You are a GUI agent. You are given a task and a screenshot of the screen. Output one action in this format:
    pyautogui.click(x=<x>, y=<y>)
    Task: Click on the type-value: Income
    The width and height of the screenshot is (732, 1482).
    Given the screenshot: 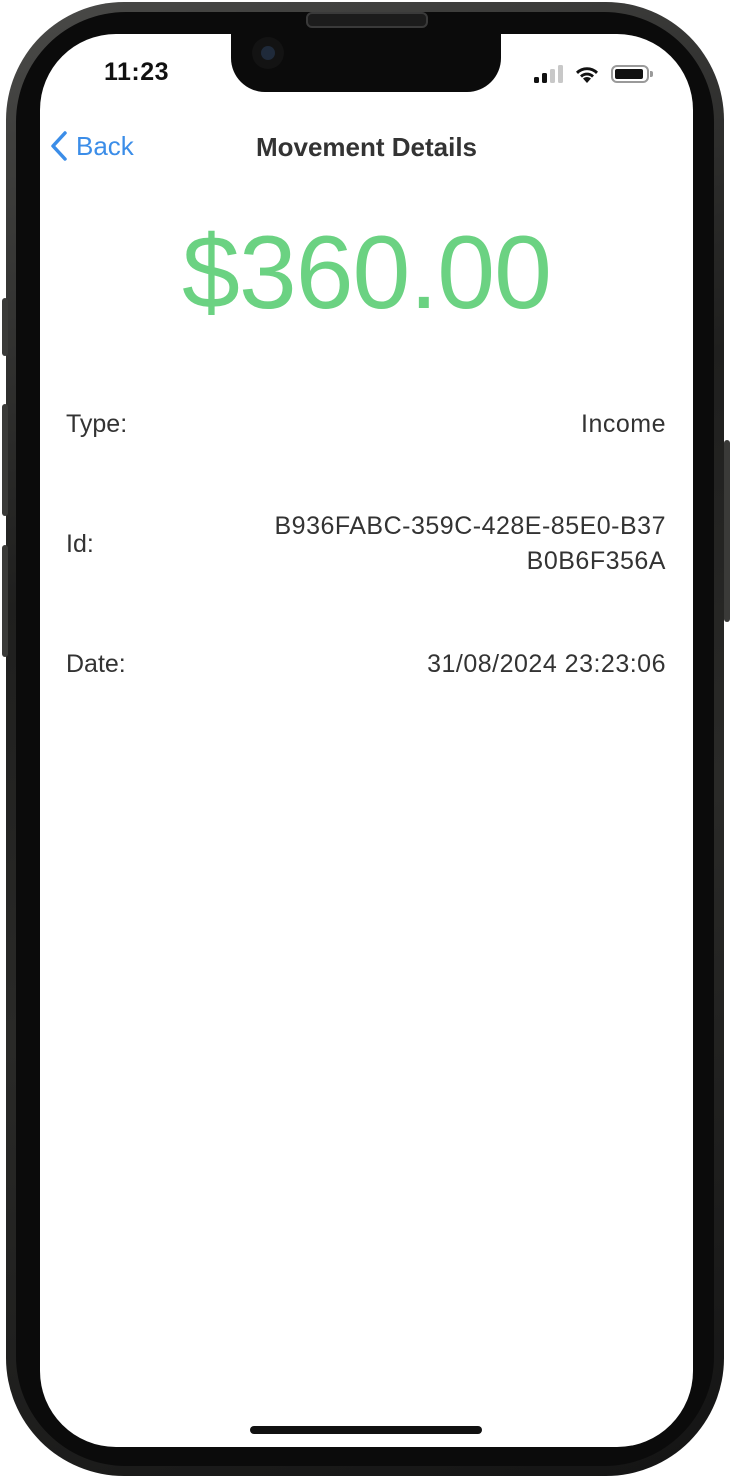 What is the action you would take?
    pyautogui.click(x=623, y=423)
    